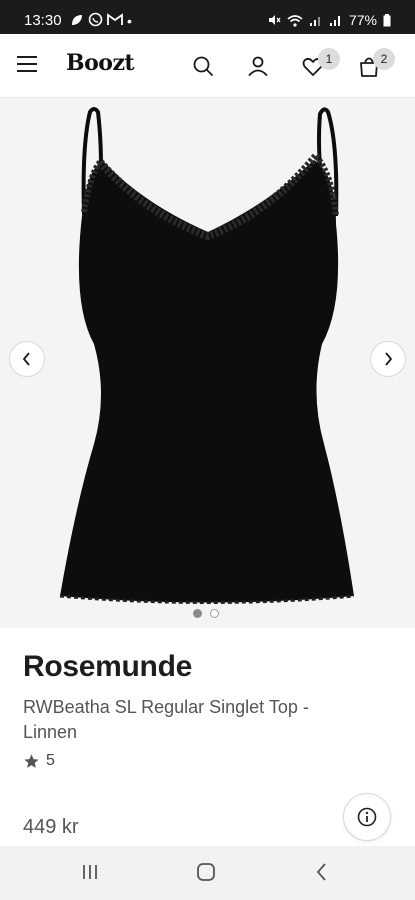 This screenshot has width=415, height=900. Describe the element at coordinates (206, 613) in the screenshot. I see `carousel-indicator` at that location.